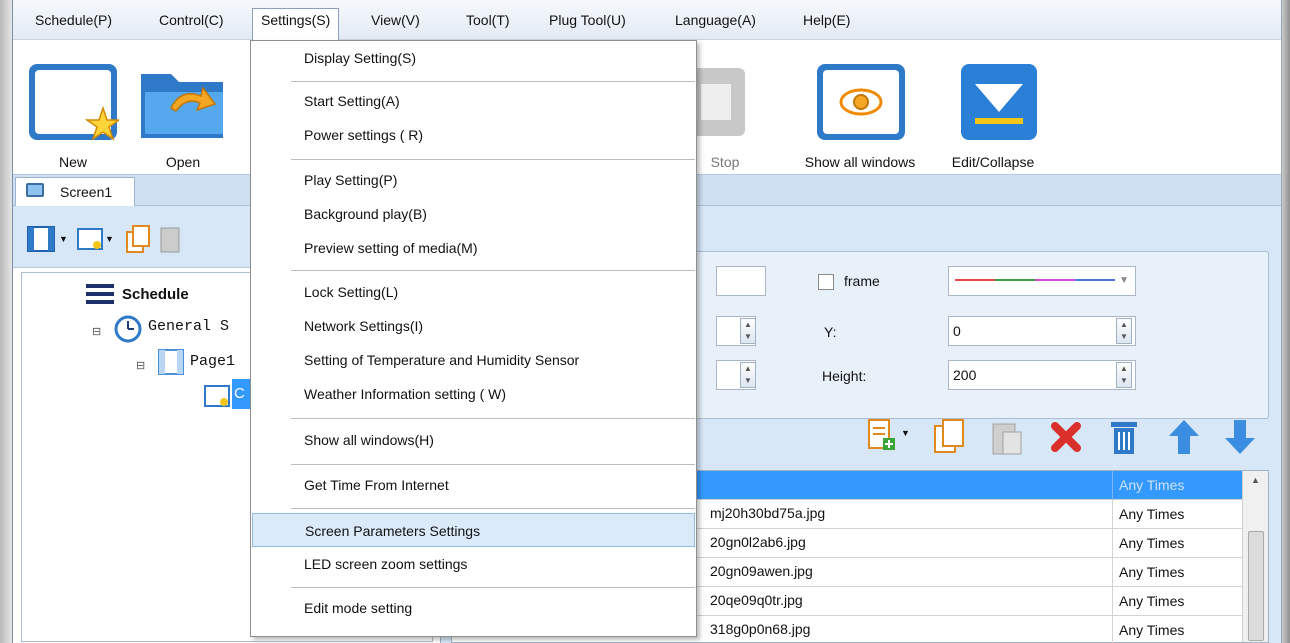 The height and width of the screenshot is (643, 1290). What do you see at coordinates (1124, 375) in the screenshot?
I see `height-spinner: ▲ ▼` at bounding box center [1124, 375].